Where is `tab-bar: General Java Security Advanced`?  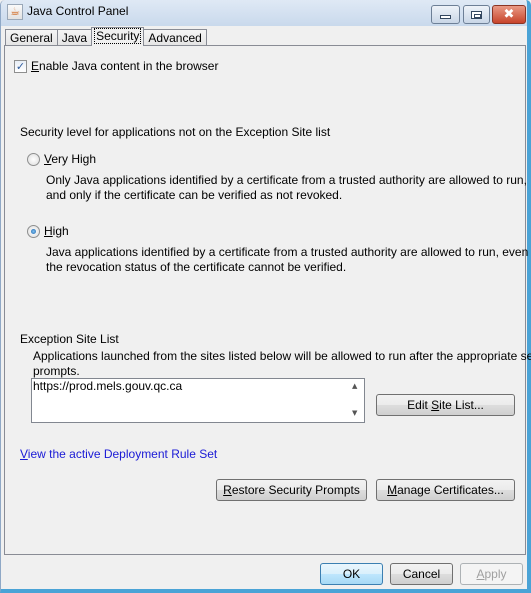 tab-bar: General Java Security Advanced is located at coordinates (106, 36).